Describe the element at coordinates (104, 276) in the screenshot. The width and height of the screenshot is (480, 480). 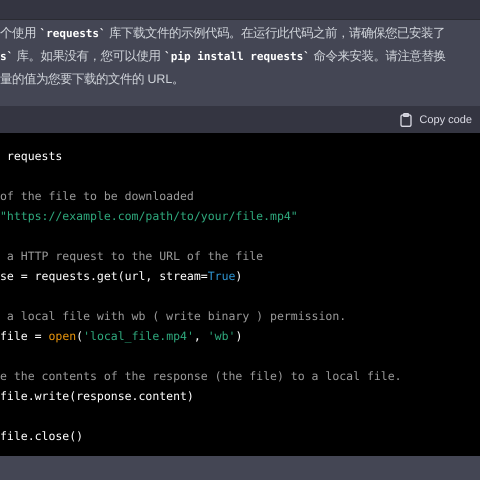
I see `code-text: se = requests.get(url, stream=` at that location.